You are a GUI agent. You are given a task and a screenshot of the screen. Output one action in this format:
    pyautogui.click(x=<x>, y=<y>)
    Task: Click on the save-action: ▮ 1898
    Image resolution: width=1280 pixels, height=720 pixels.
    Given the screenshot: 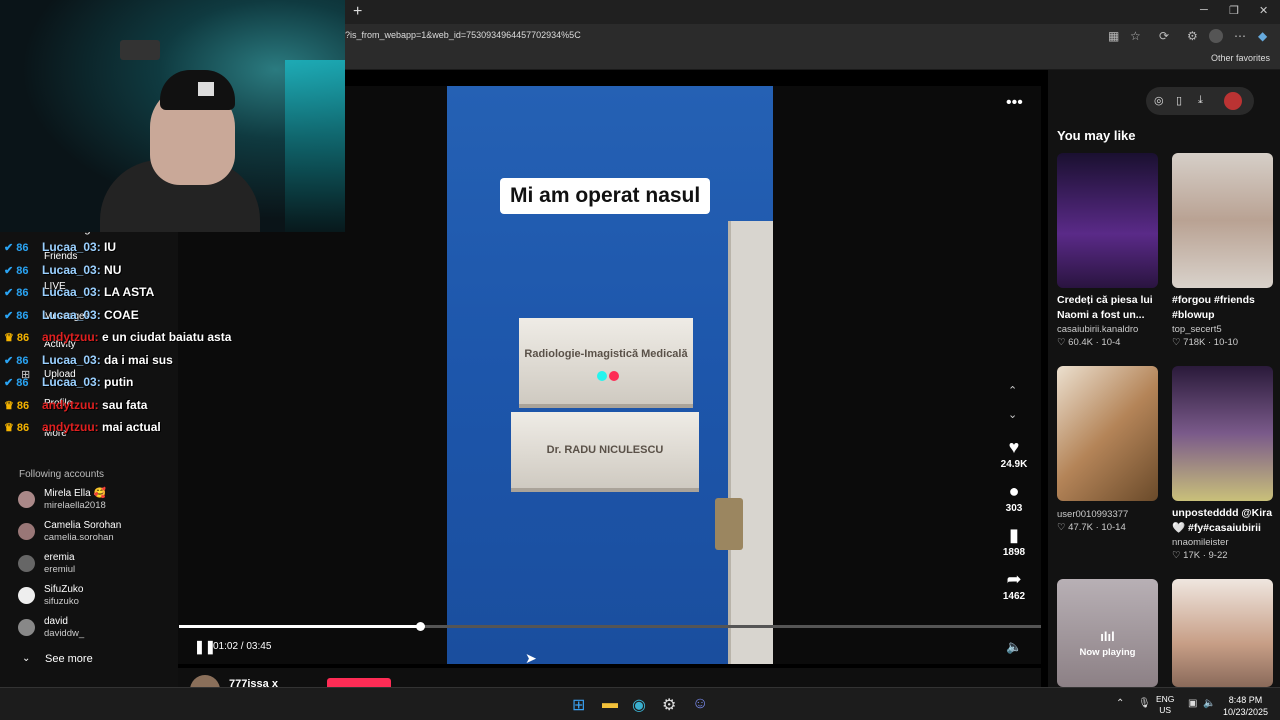 What is the action you would take?
    pyautogui.click(x=1014, y=541)
    